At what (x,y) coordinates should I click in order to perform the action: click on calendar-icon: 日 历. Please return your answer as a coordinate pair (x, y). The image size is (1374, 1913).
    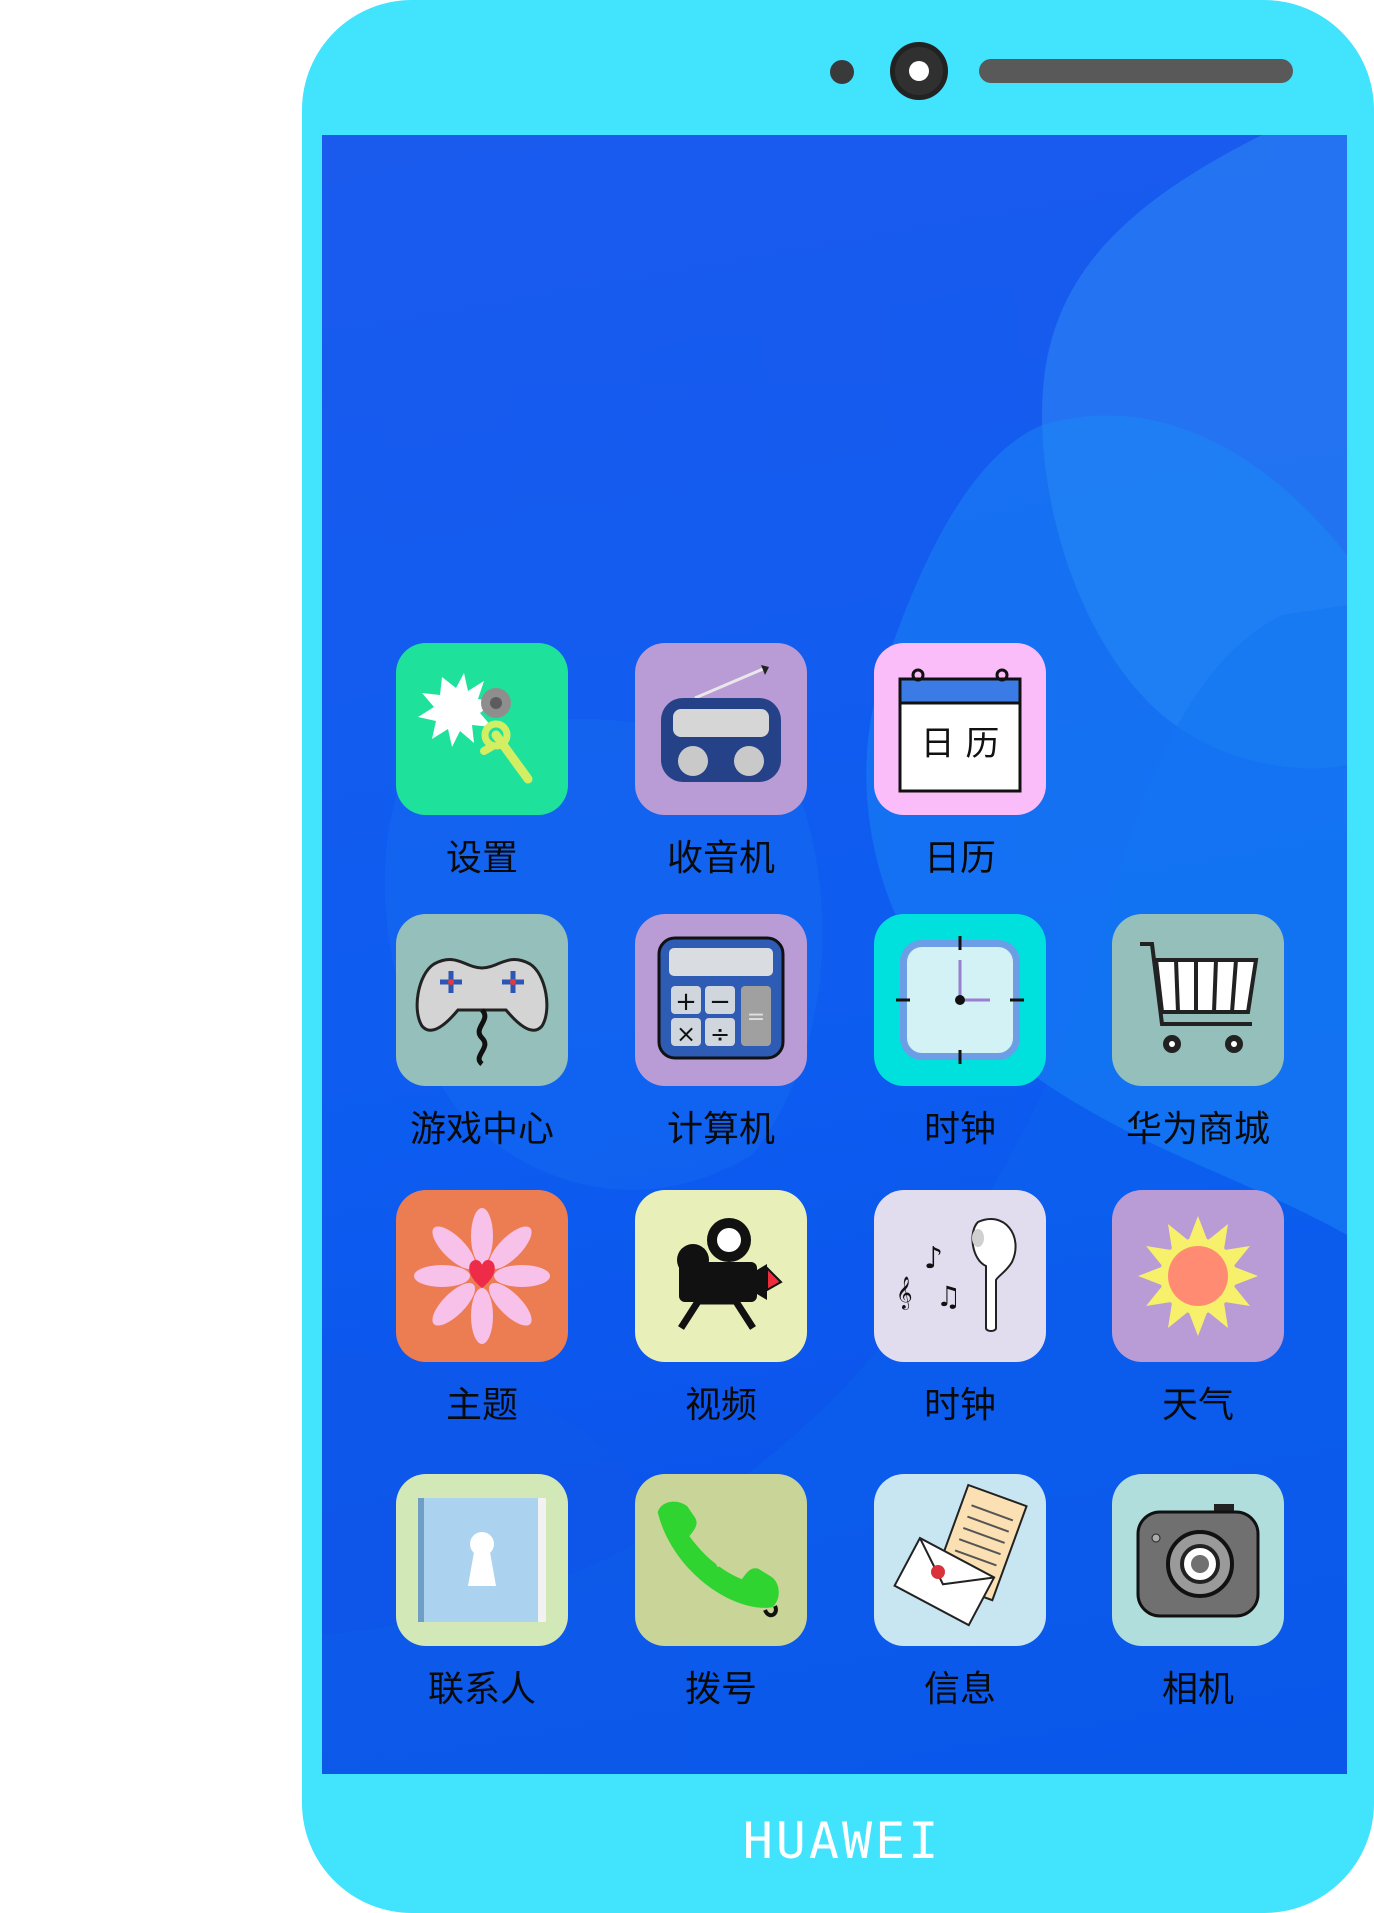
    Looking at the image, I should click on (960, 729).